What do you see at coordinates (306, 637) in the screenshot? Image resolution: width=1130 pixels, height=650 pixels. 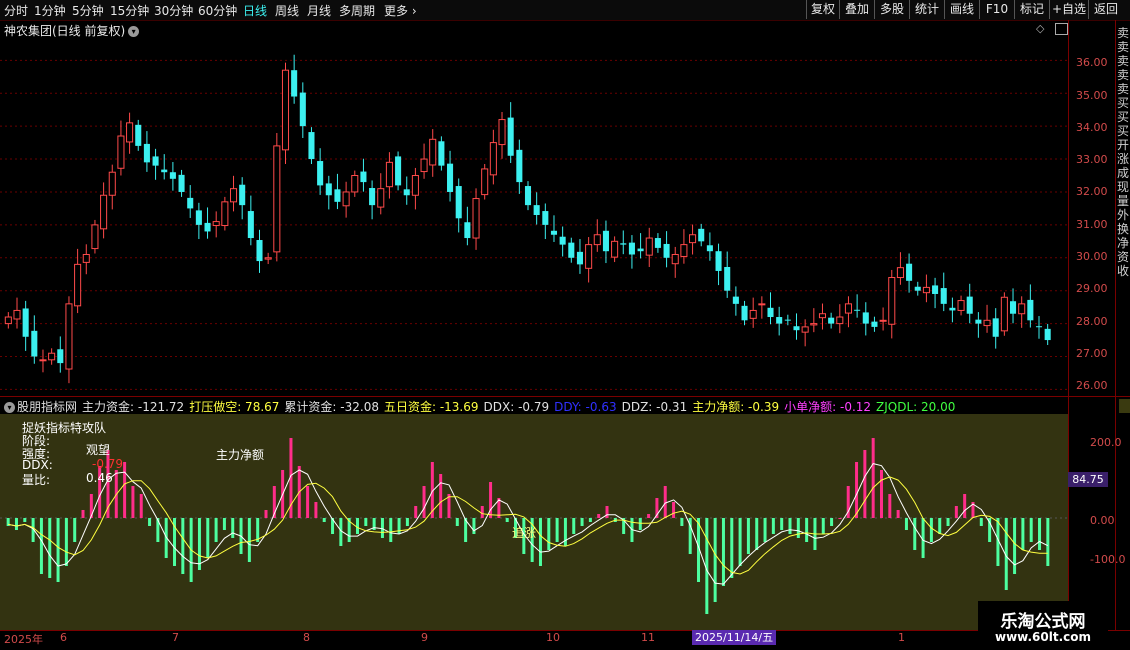 I see `date-tick: 8` at bounding box center [306, 637].